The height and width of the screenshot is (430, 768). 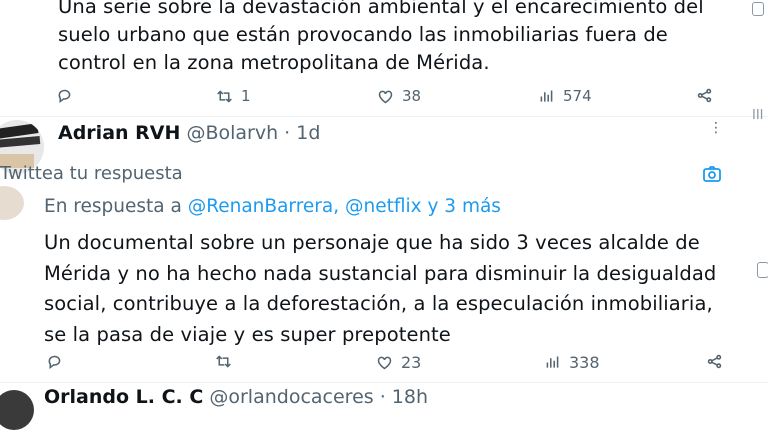 I want to click on next-tweet-time: · 18h, so click(x=404, y=397).